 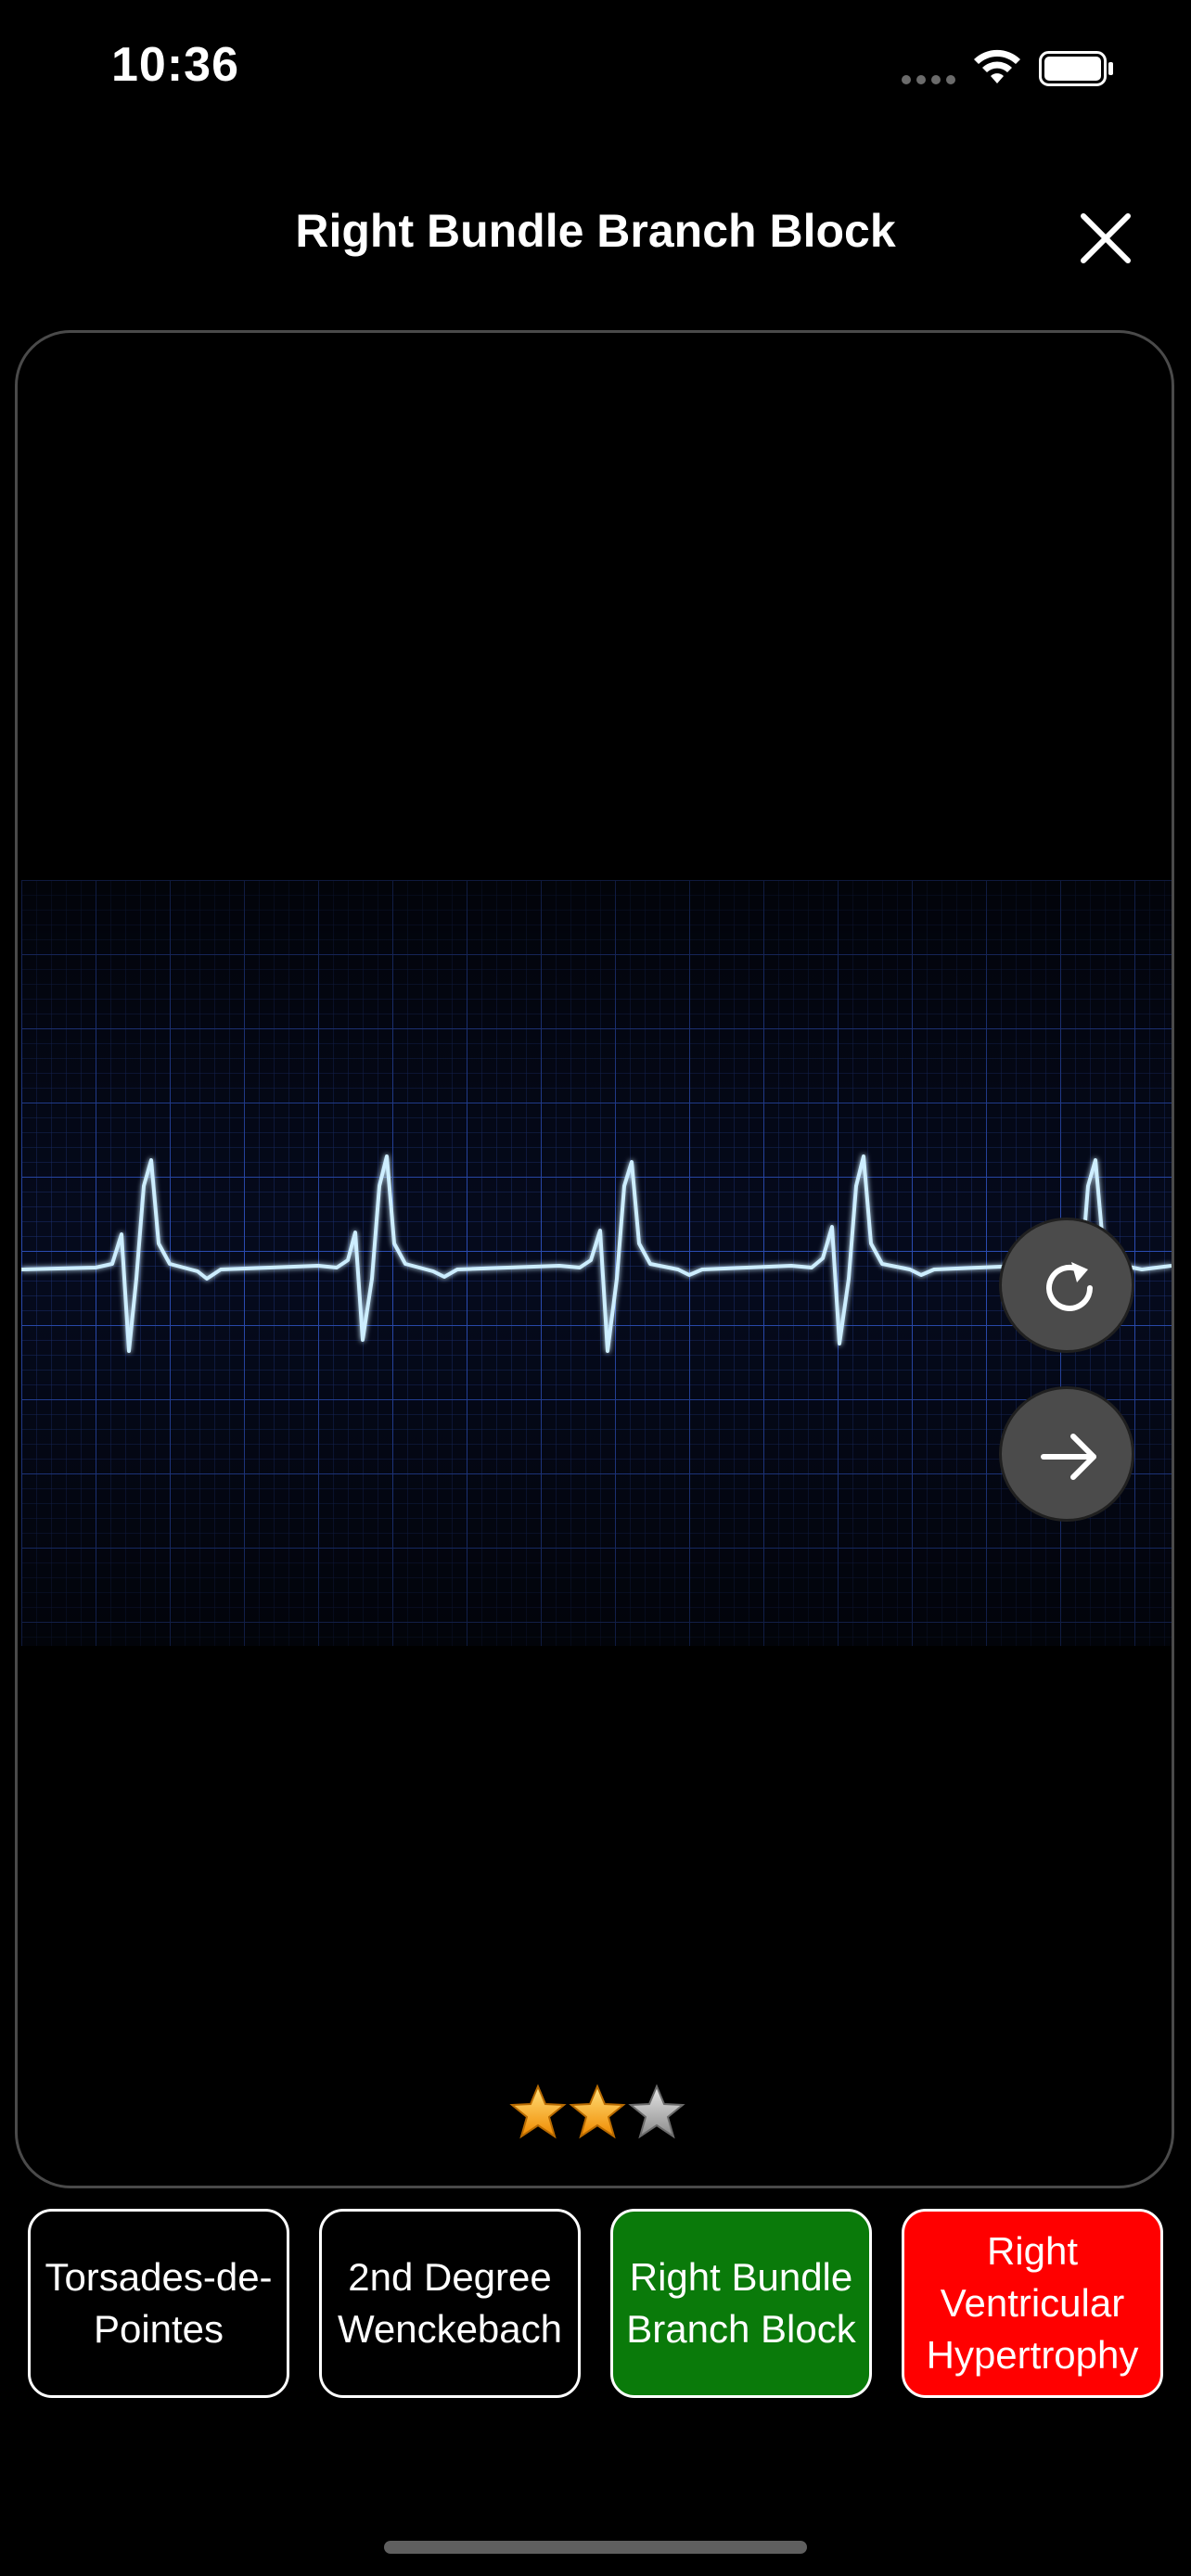 I want to click on option-torsades-de-pointes: Torsades-de-Pointes, so click(x=158, y=2303).